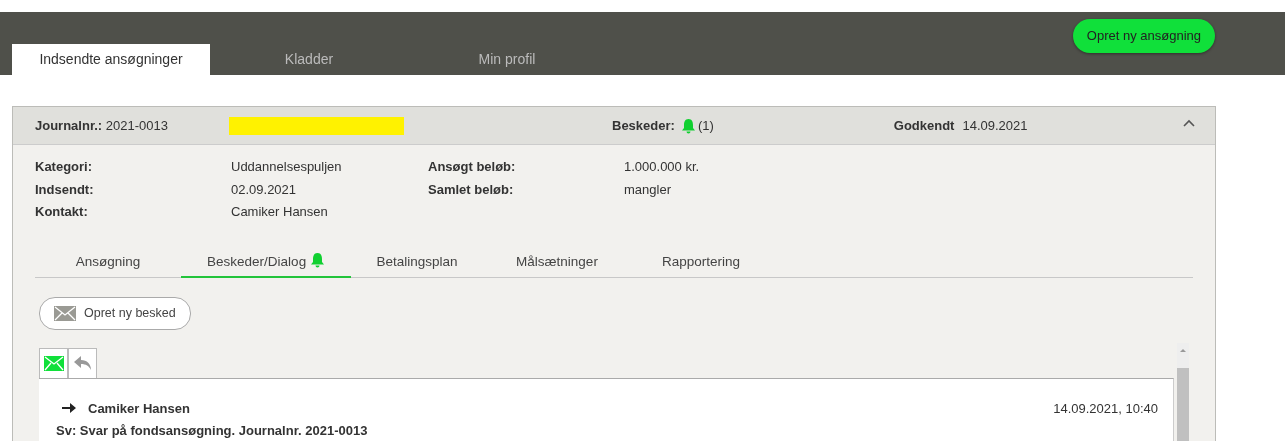 This screenshot has height=441, width=1285. I want to click on detail-value: Camiker Hansen, so click(280, 212).